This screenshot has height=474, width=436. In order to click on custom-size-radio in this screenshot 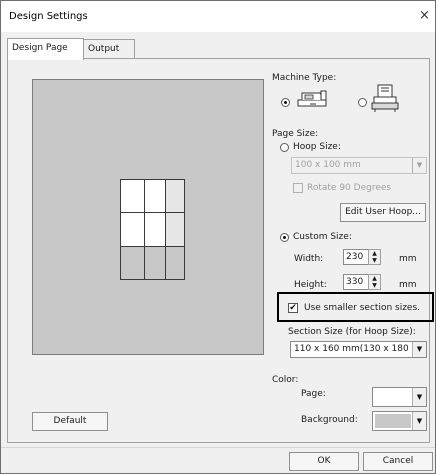, I will do `click(284, 237)`.